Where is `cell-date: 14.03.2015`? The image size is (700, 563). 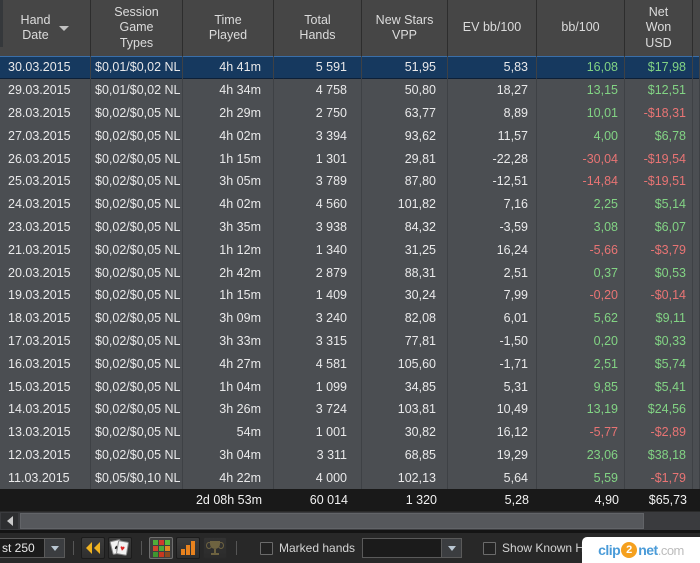
cell-date: 14.03.2015 is located at coordinates (45, 409).